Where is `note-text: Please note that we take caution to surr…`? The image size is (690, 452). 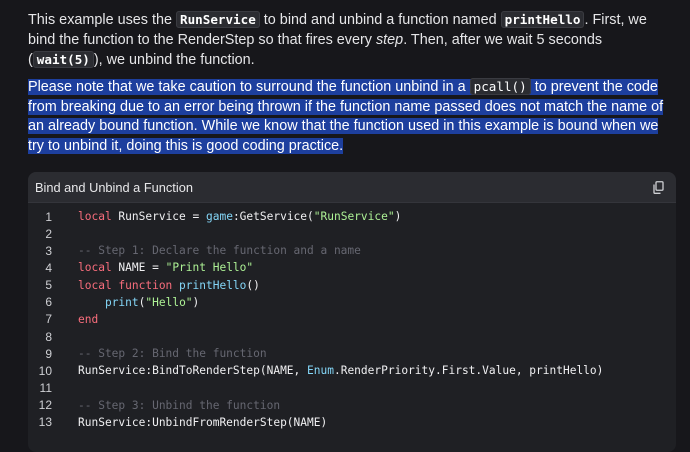
note-text: Please note that we take caution to surr… is located at coordinates (249, 87).